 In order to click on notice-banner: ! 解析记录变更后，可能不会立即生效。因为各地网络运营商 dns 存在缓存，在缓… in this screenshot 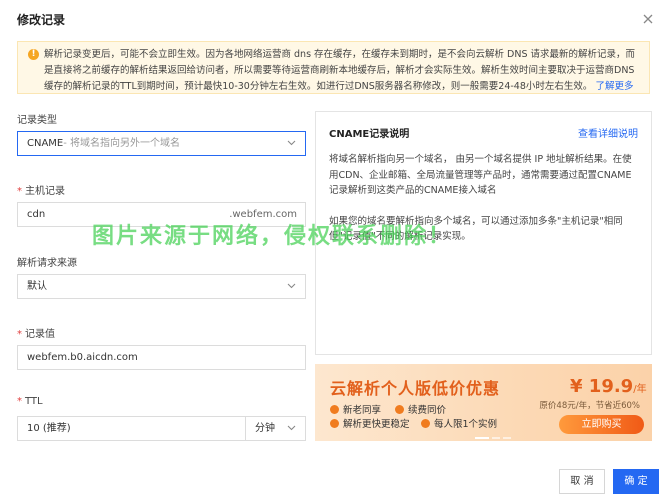, I will do `click(333, 67)`.